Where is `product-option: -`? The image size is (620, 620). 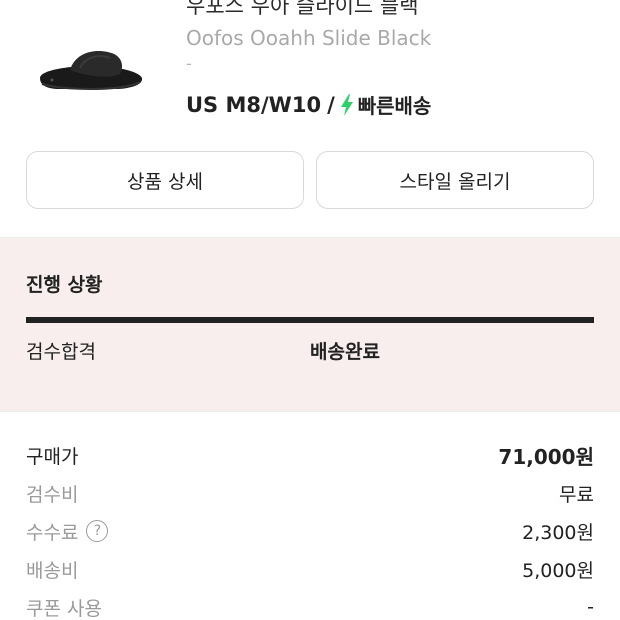
product-option: - is located at coordinates (189, 63).